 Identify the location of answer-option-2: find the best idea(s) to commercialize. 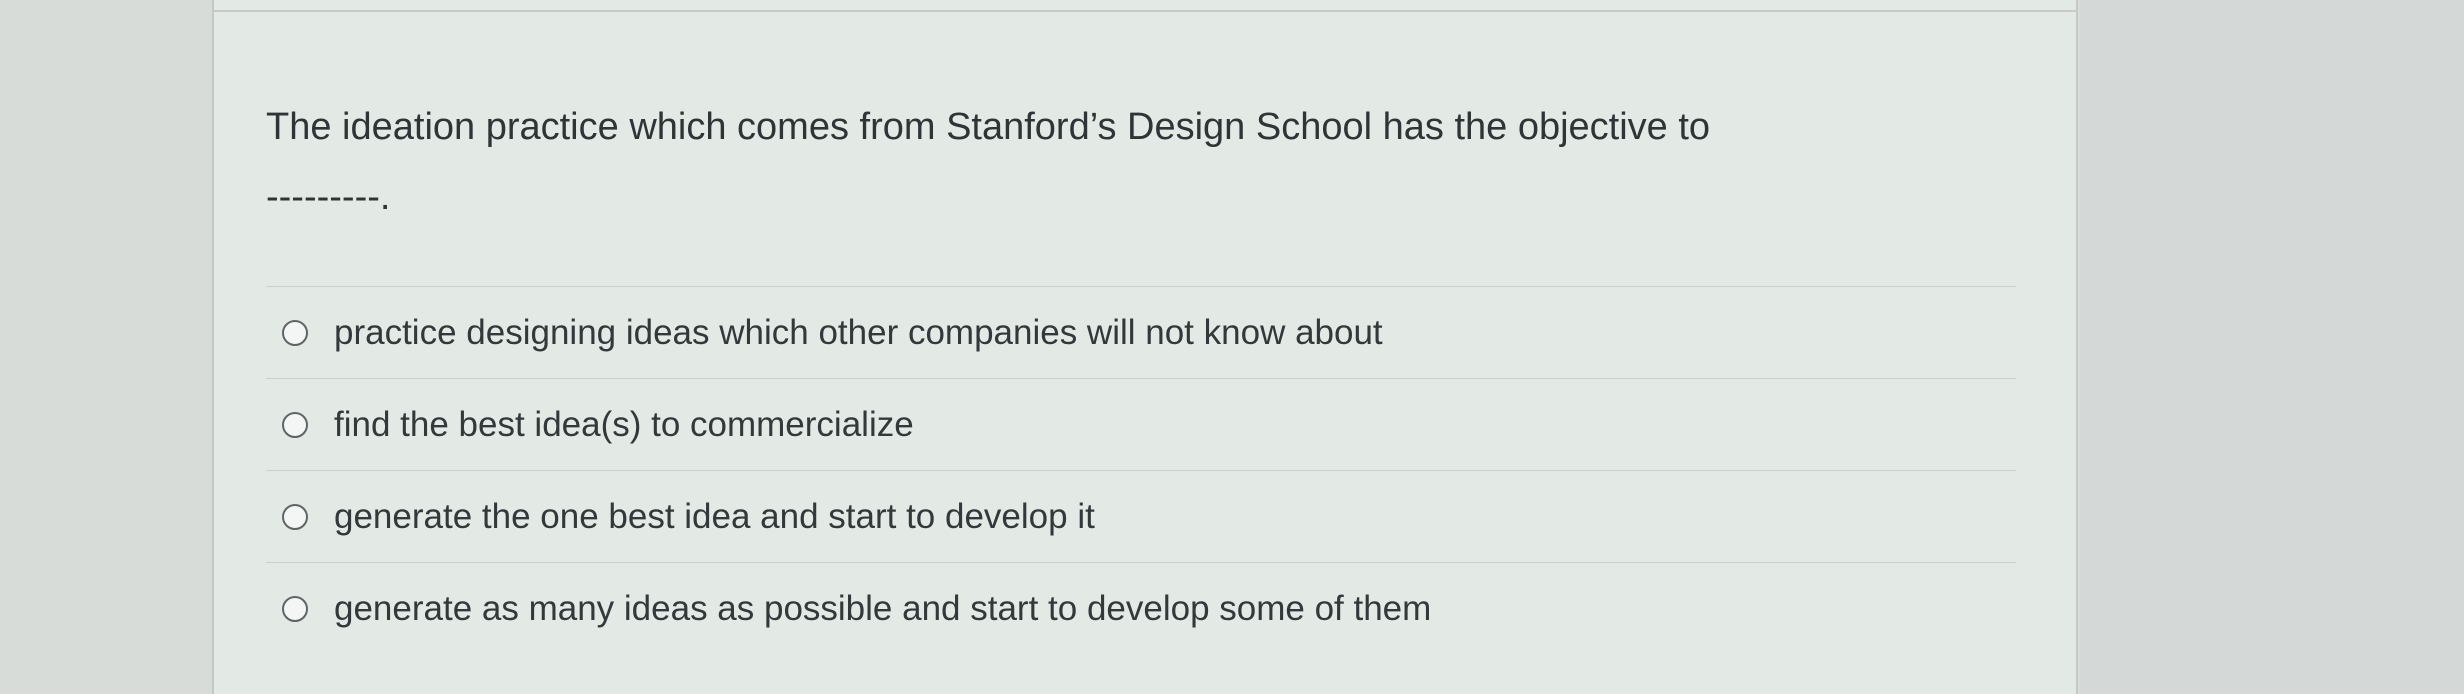
(1141, 424).